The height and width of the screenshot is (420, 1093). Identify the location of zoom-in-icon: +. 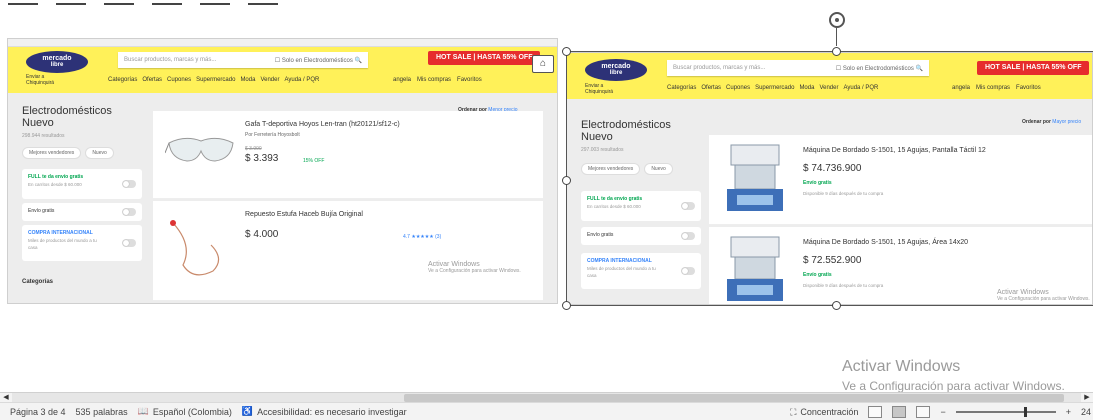
(1068, 412).